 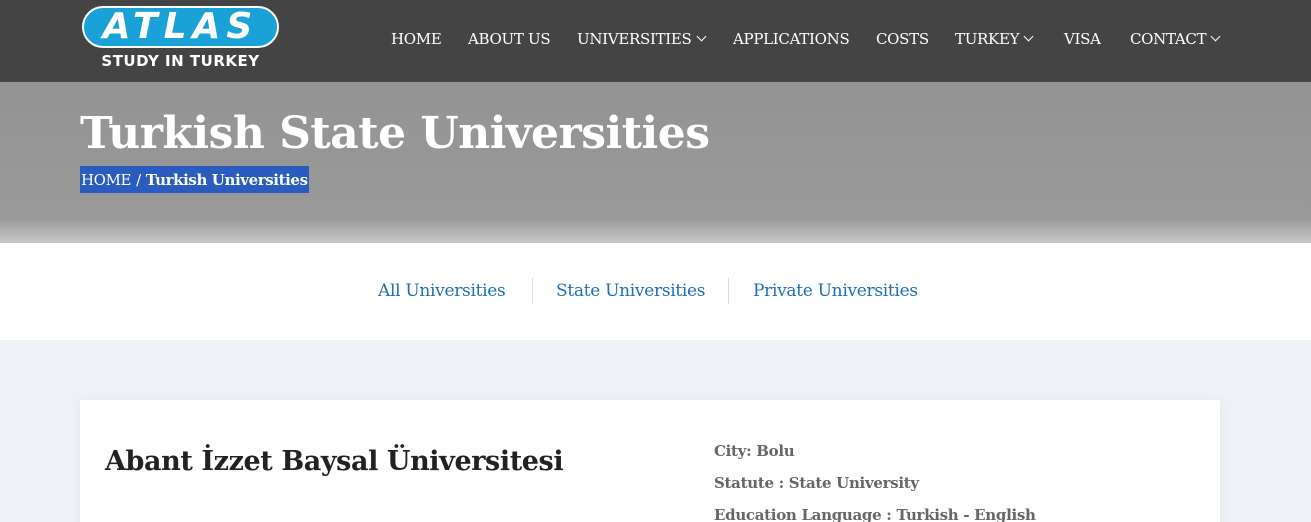 I want to click on nav-turkey: TURKEY, so click(x=994, y=39).